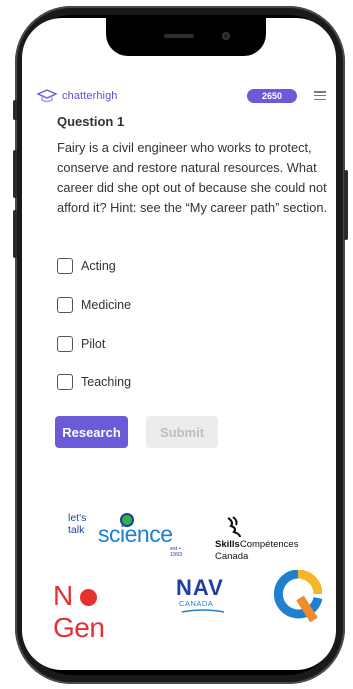 The image size is (353, 689). I want to click on graduation-cap-icon, so click(47, 96).